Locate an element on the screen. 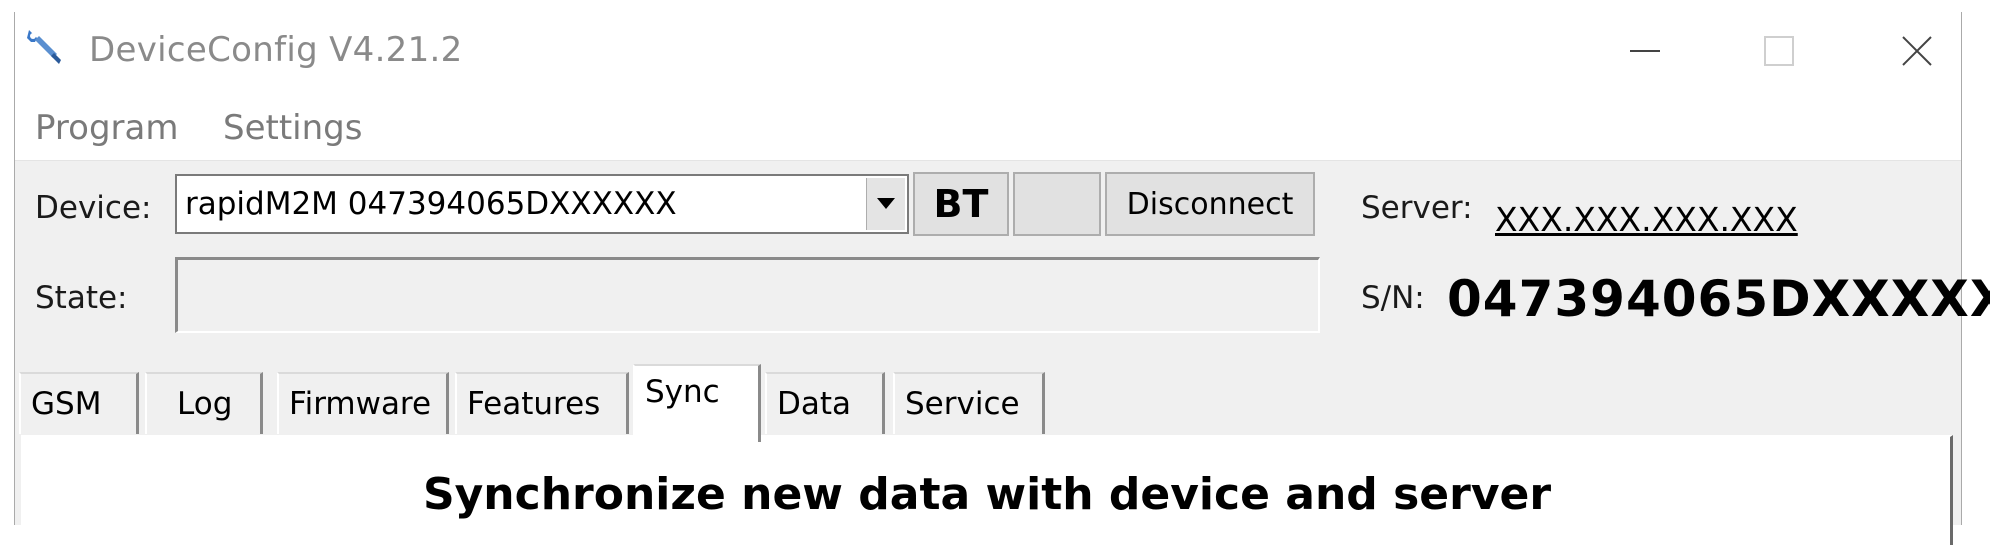 Image resolution: width=1990 pixels, height=545 pixels. state-field is located at coordinates (747, 295).